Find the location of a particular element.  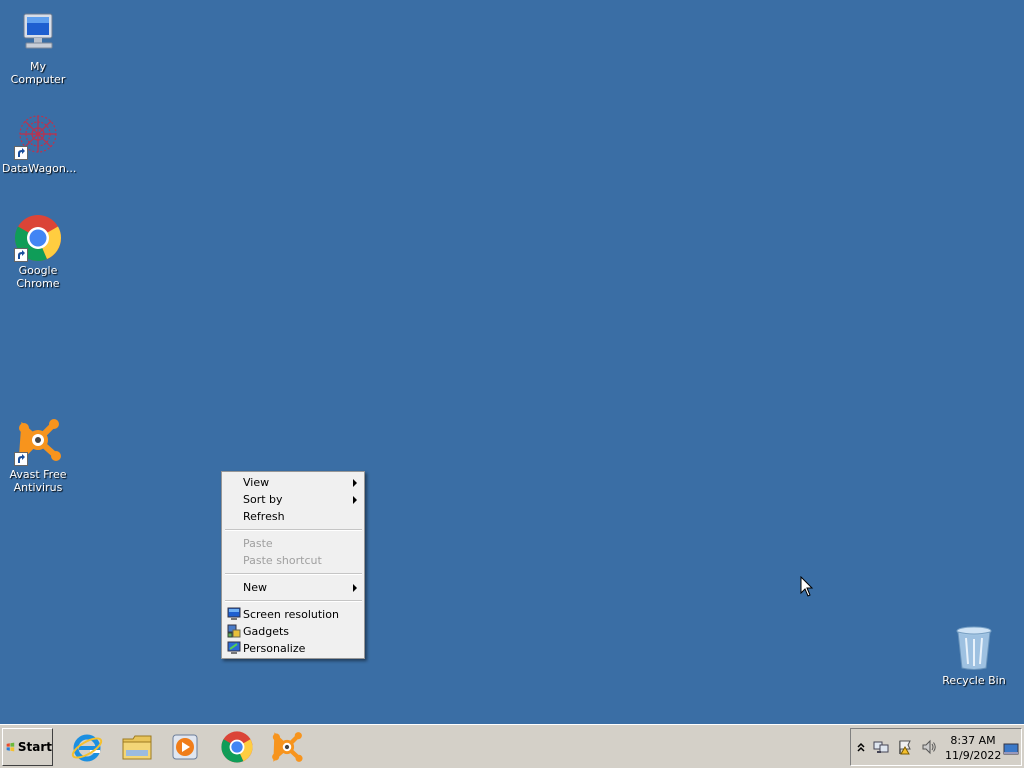

internet-explorer-icon is located at coordinates (87, 748).